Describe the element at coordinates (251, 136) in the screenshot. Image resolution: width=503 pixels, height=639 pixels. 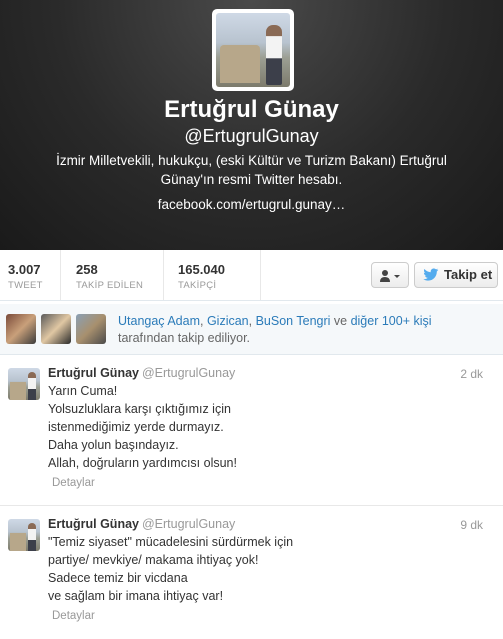
I see `profile-handle: @ErtugrulGunay` at that location.